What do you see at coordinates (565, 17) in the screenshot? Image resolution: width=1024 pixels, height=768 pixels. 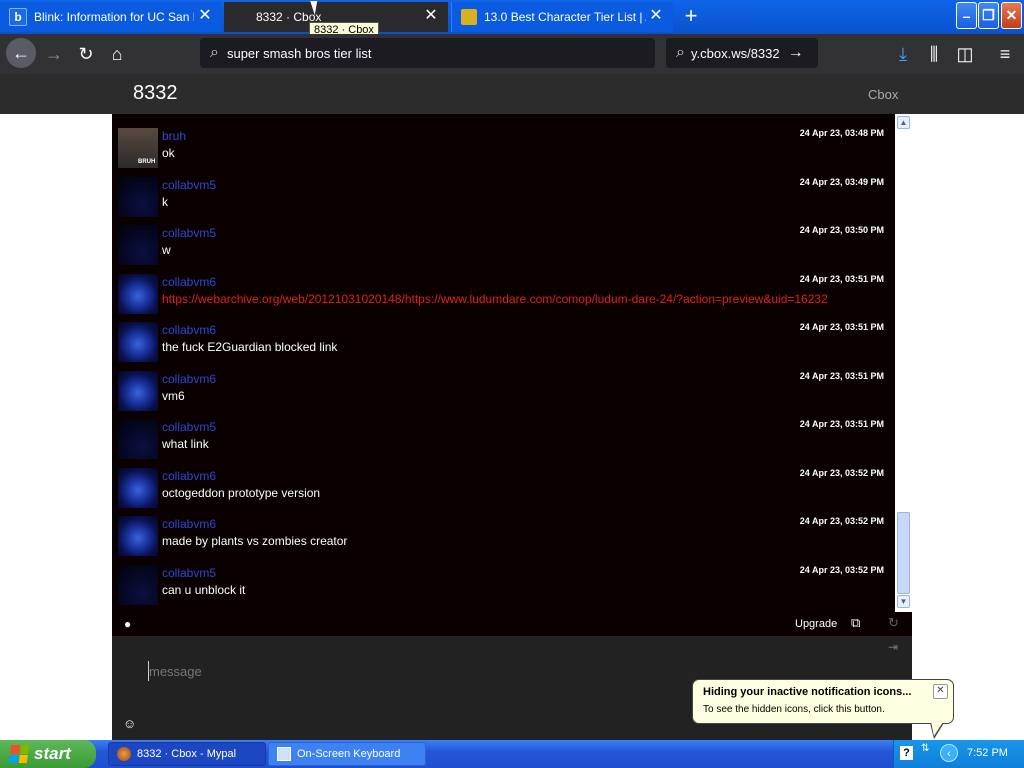 I see `tab-label: 13.0 Best Character Tier List | Ap` at bounding box center [565, 17].